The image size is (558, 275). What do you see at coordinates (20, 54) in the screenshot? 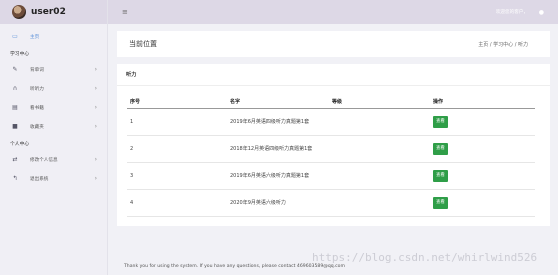
I see `sidebar-section-learning: 学习中心` at bounding box center [20, 54].